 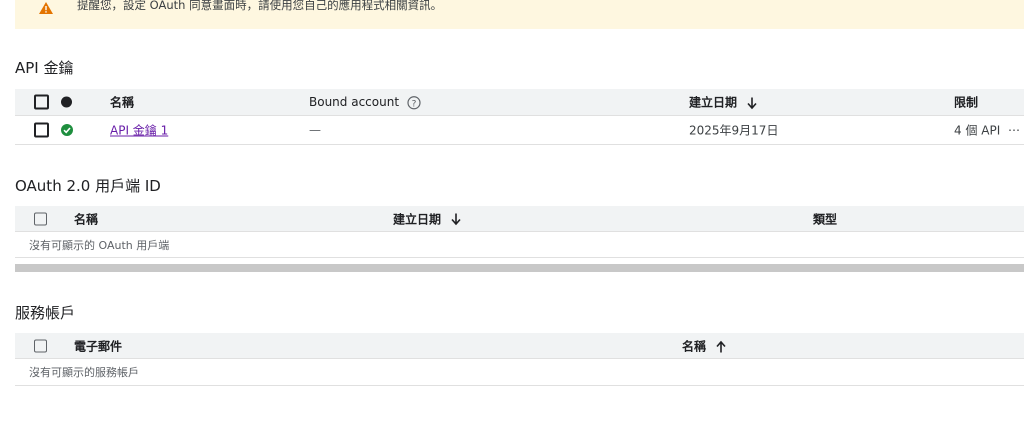 What do you see at coordinates (66, 102) in the screenshot?
I see `status-column-icon` at bounding box center [66, 102].